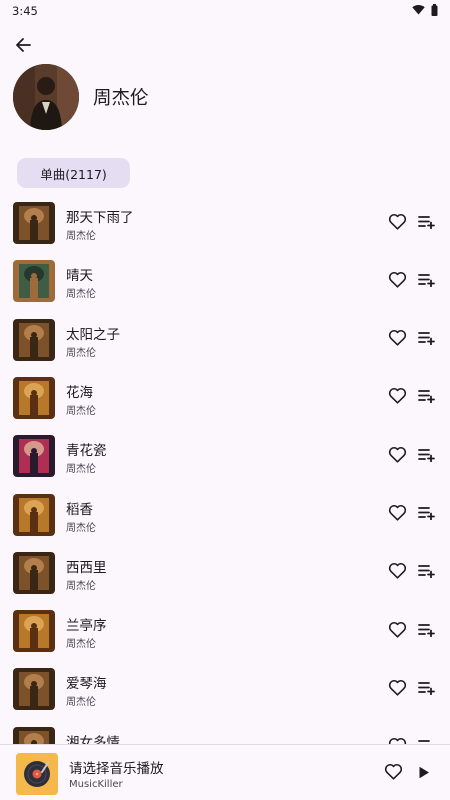 This screenshot has width=450, height=800. I want to click on status-icons, so click(425, 11).